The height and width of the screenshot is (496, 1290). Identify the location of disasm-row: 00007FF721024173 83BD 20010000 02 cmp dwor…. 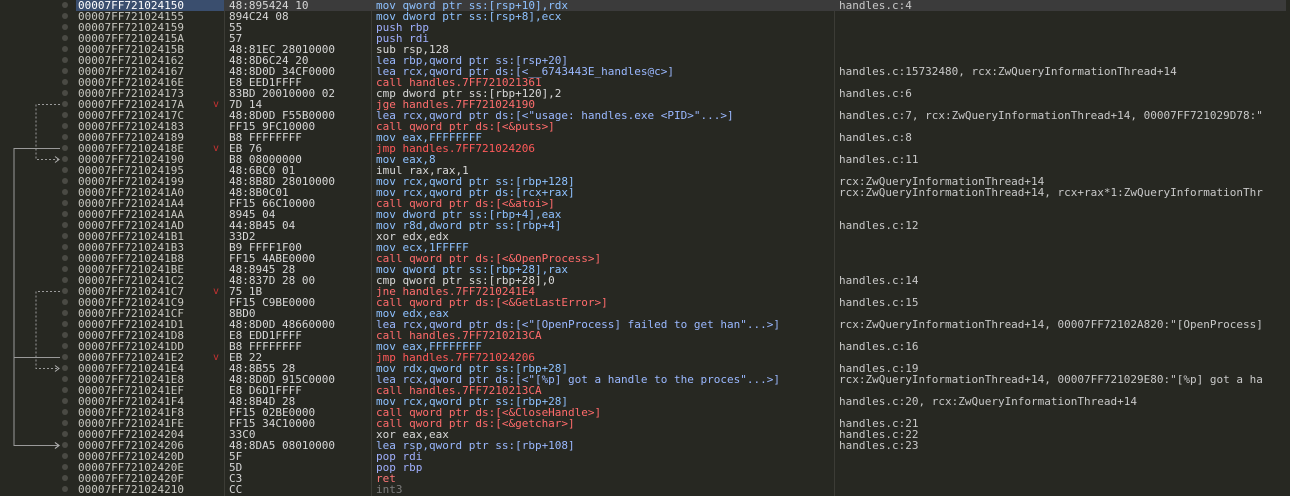
(645, 93).